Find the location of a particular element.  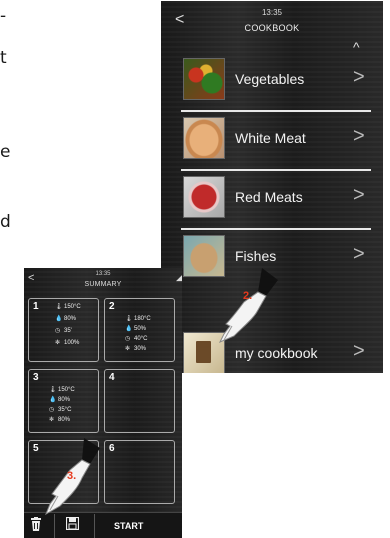

cell-number: 6 is located at coordinates (112, 448).